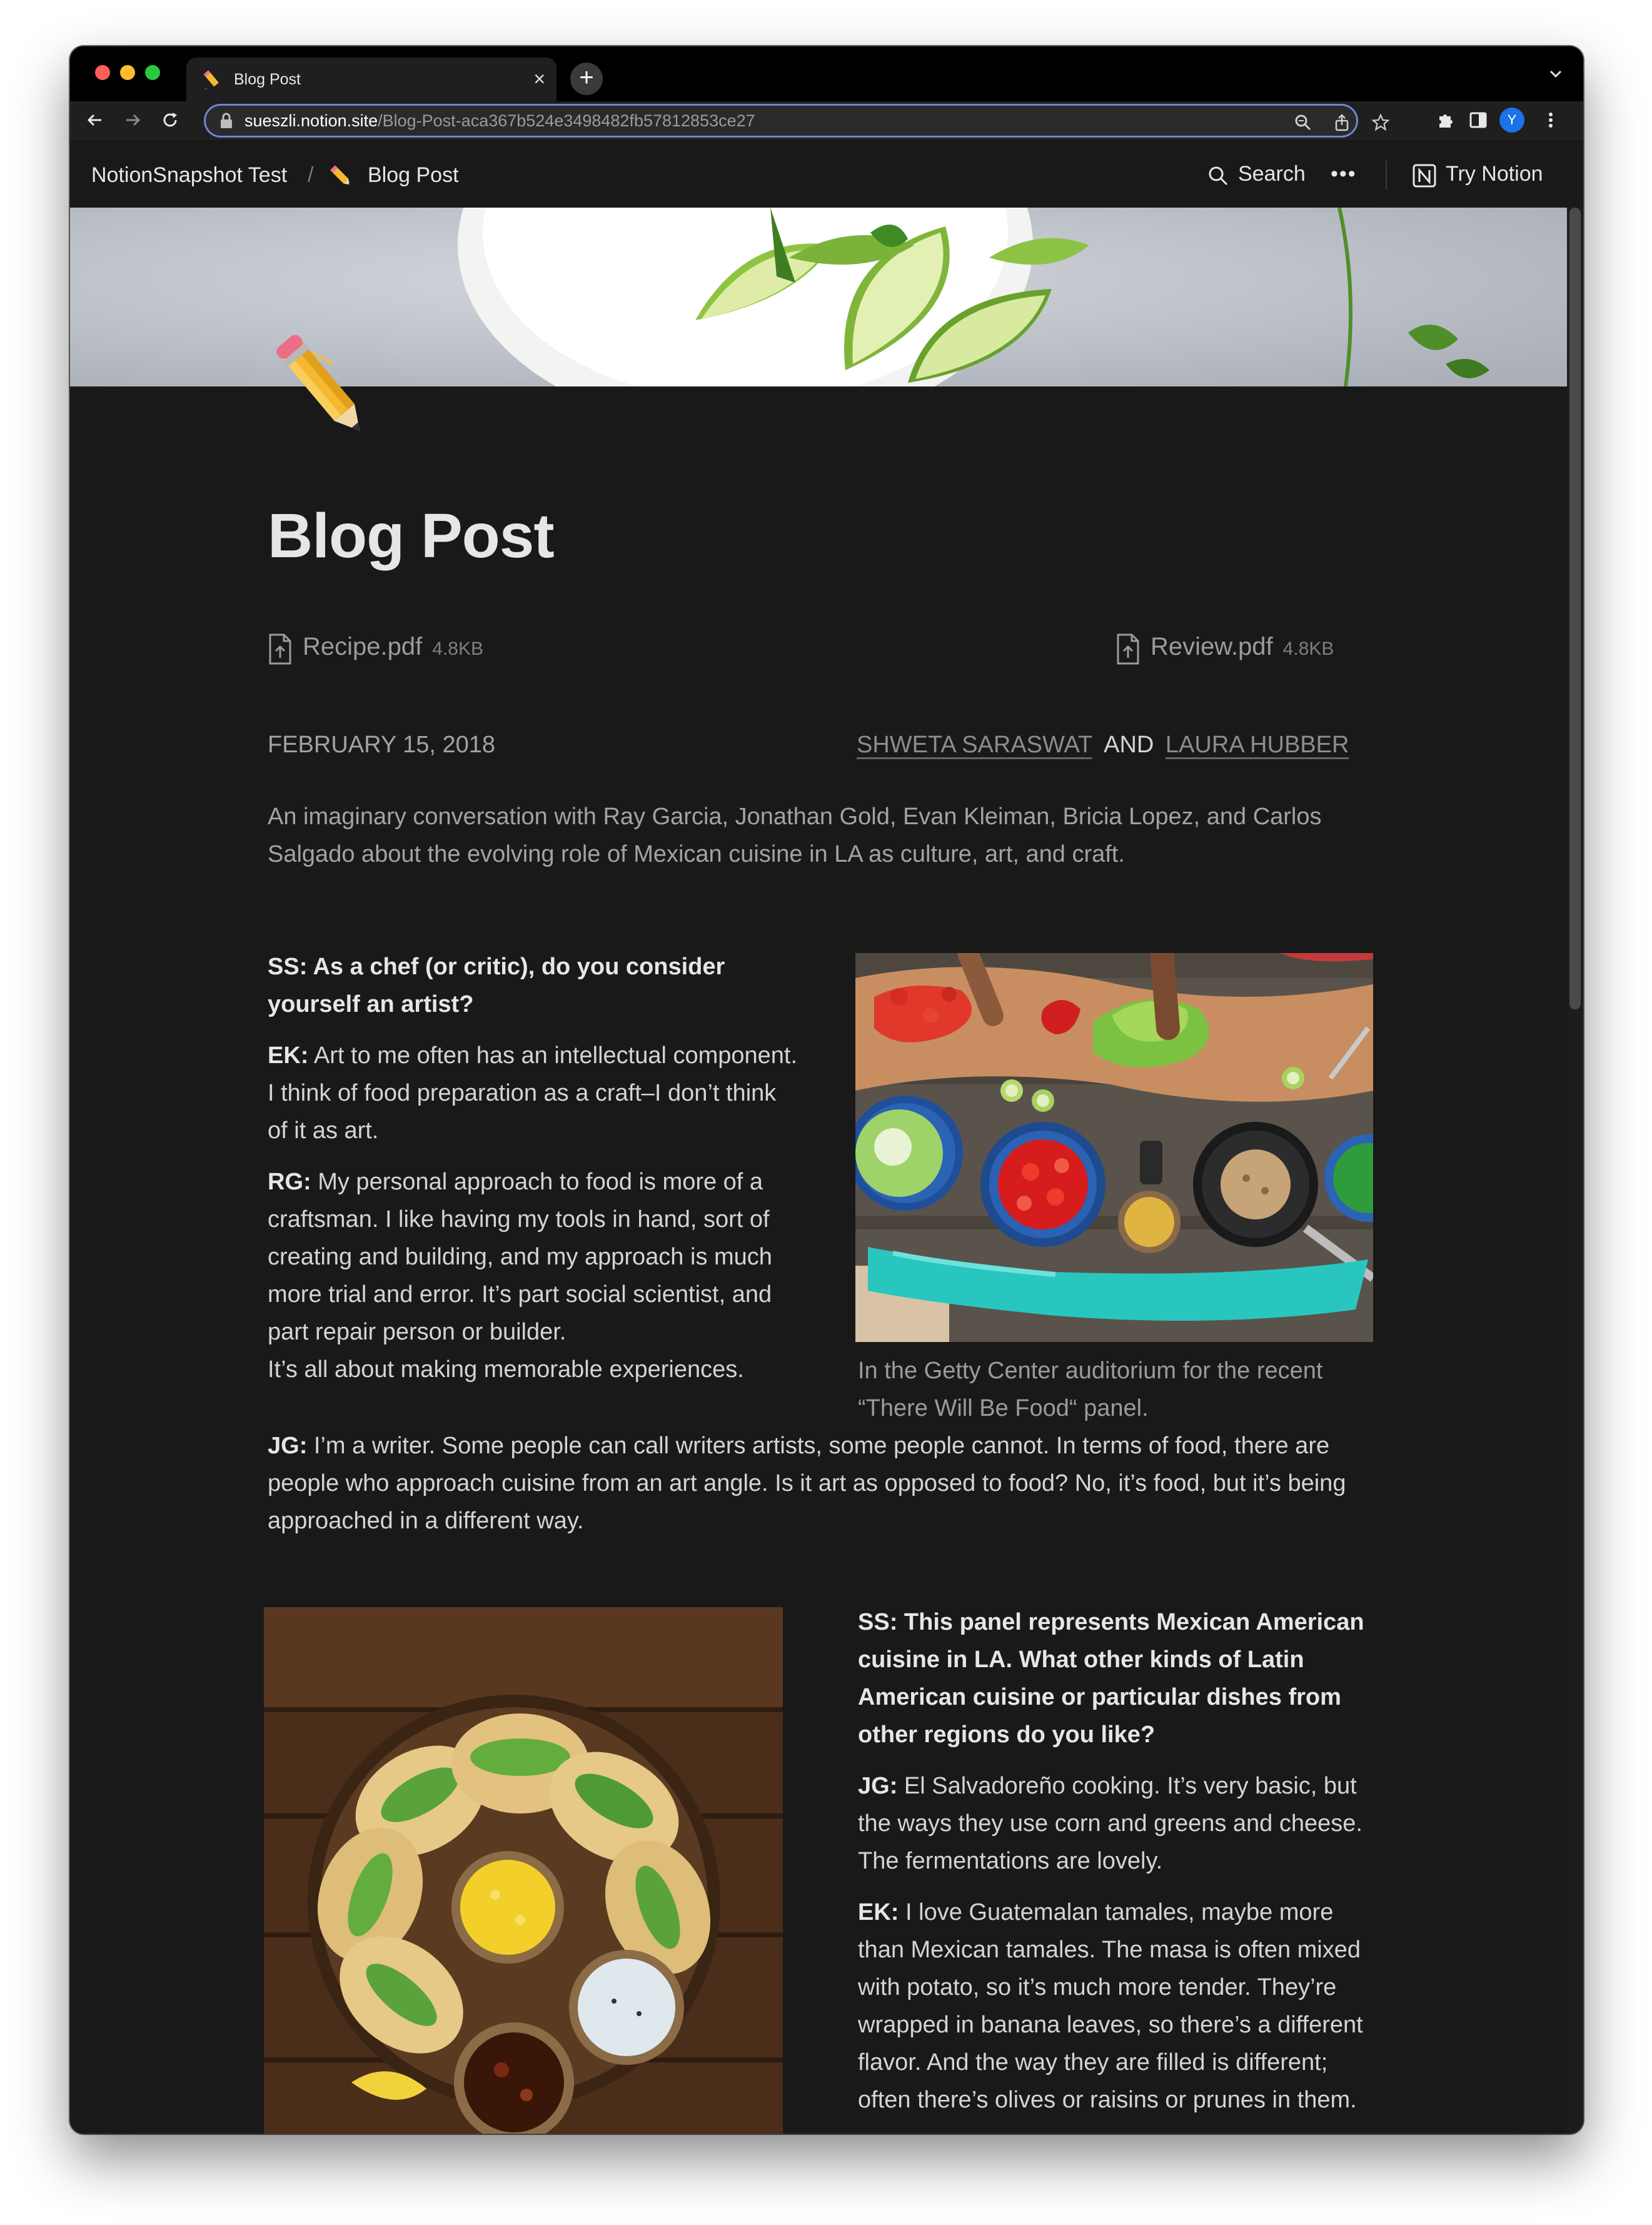 This screenshot has height=2225, width=1652. Describe the element at coordinates (371, 80) in the screenshot. I see `browser-tab: Blog Post ×` at that location.